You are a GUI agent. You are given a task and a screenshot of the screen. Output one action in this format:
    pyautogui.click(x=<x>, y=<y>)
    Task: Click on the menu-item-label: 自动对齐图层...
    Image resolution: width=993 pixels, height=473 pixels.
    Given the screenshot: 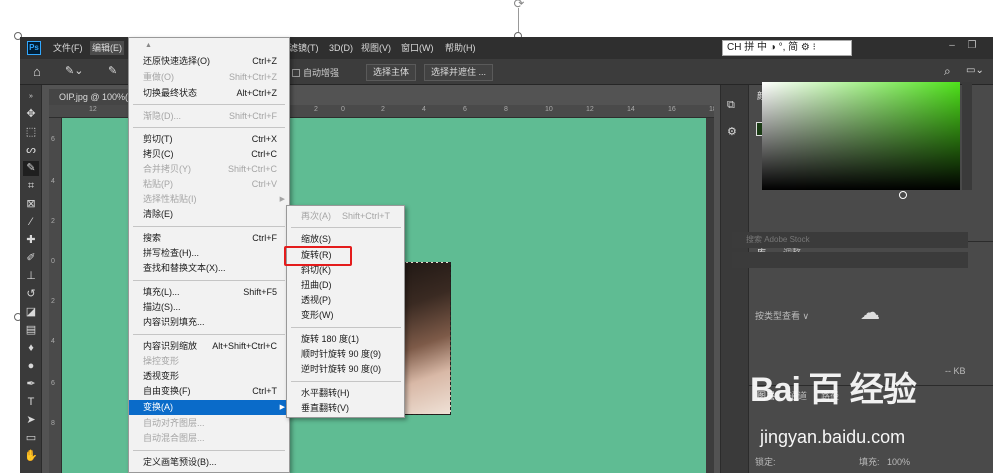 What is the action you would take?
    pyautogui.click(x=174, y=423)
    